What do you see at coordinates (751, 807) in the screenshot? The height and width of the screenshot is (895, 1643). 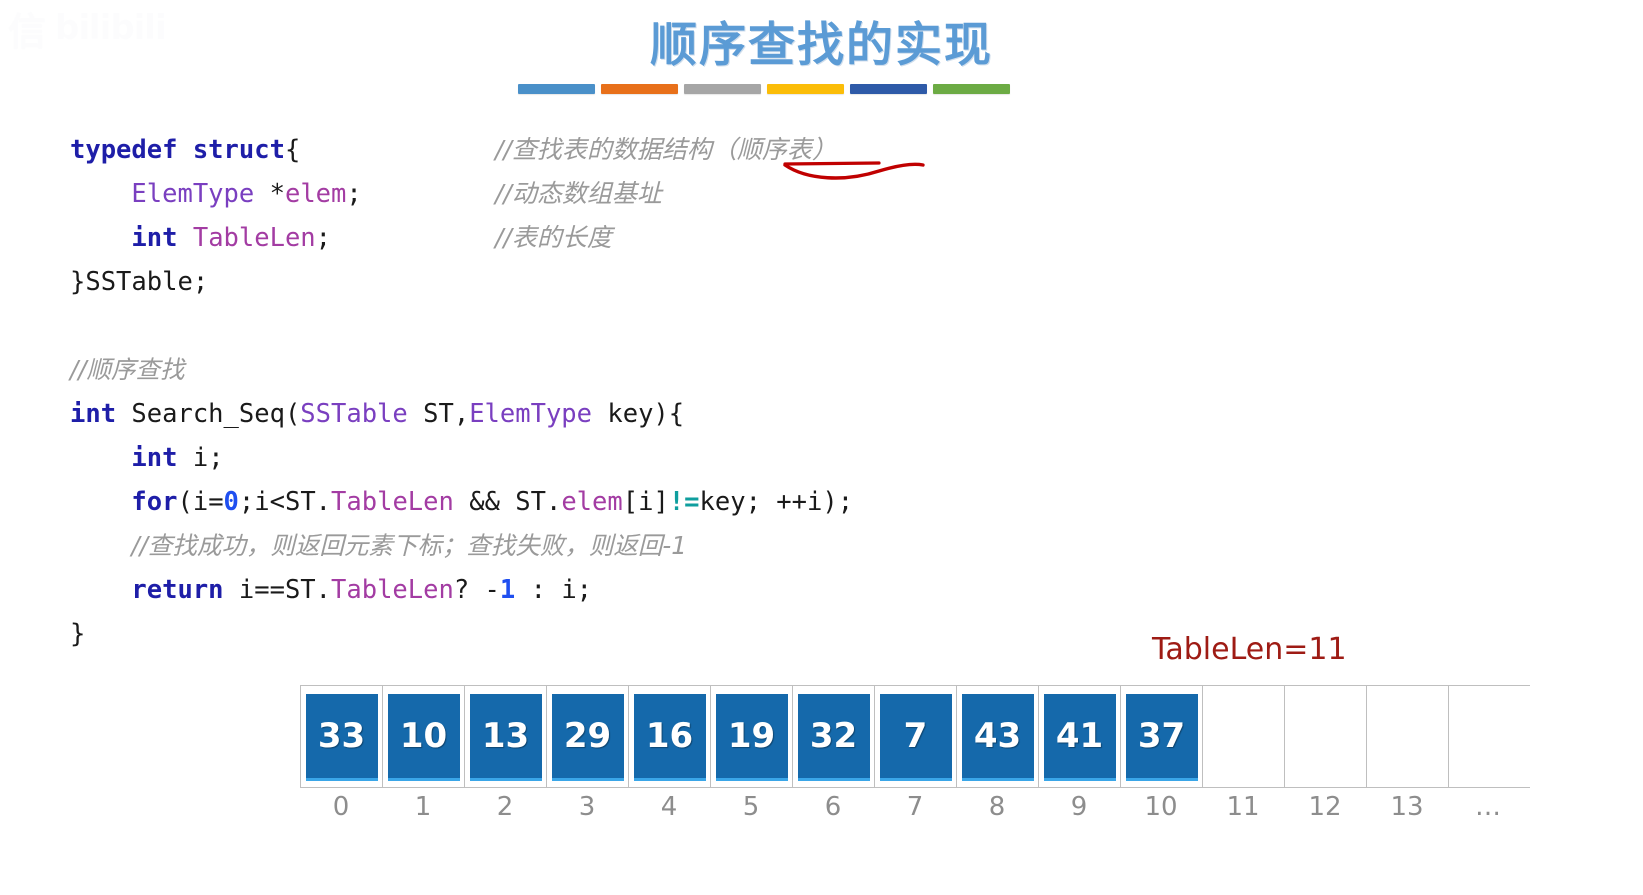 I see `array-index-label: 5` at bounding box center [751, 807].